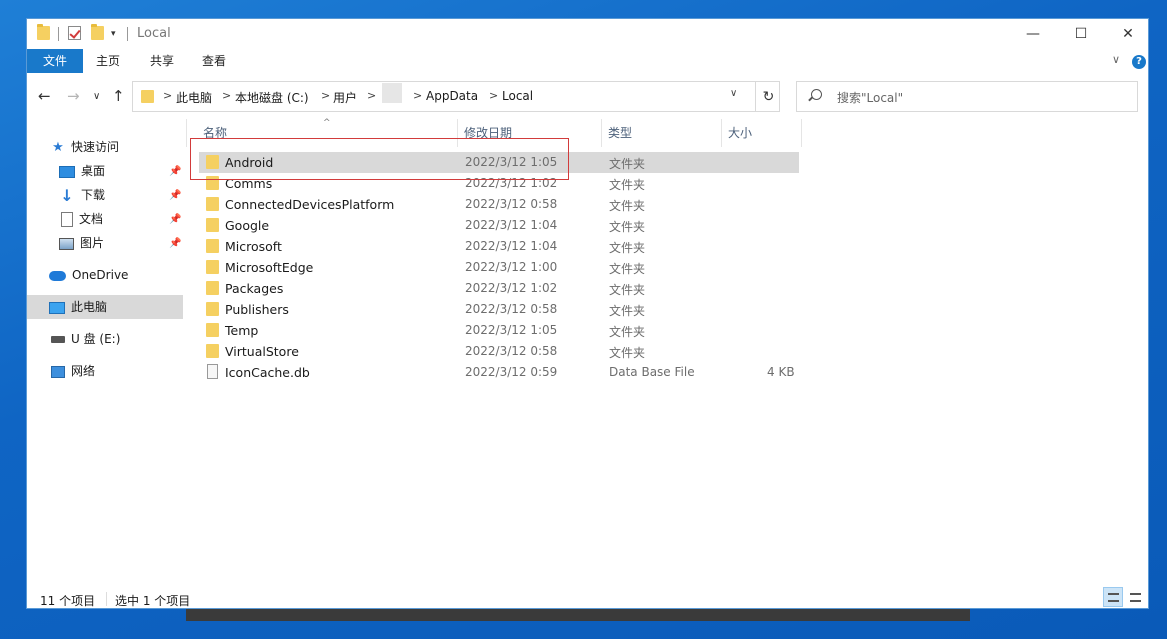 Image resolution: width=1167 pixels, height=639 pixels. What do you see at coordinates (194, 97) in the screenshot?
I see `breadcrumb-this-pc: 此电脑` at bounding box center [194, 97].